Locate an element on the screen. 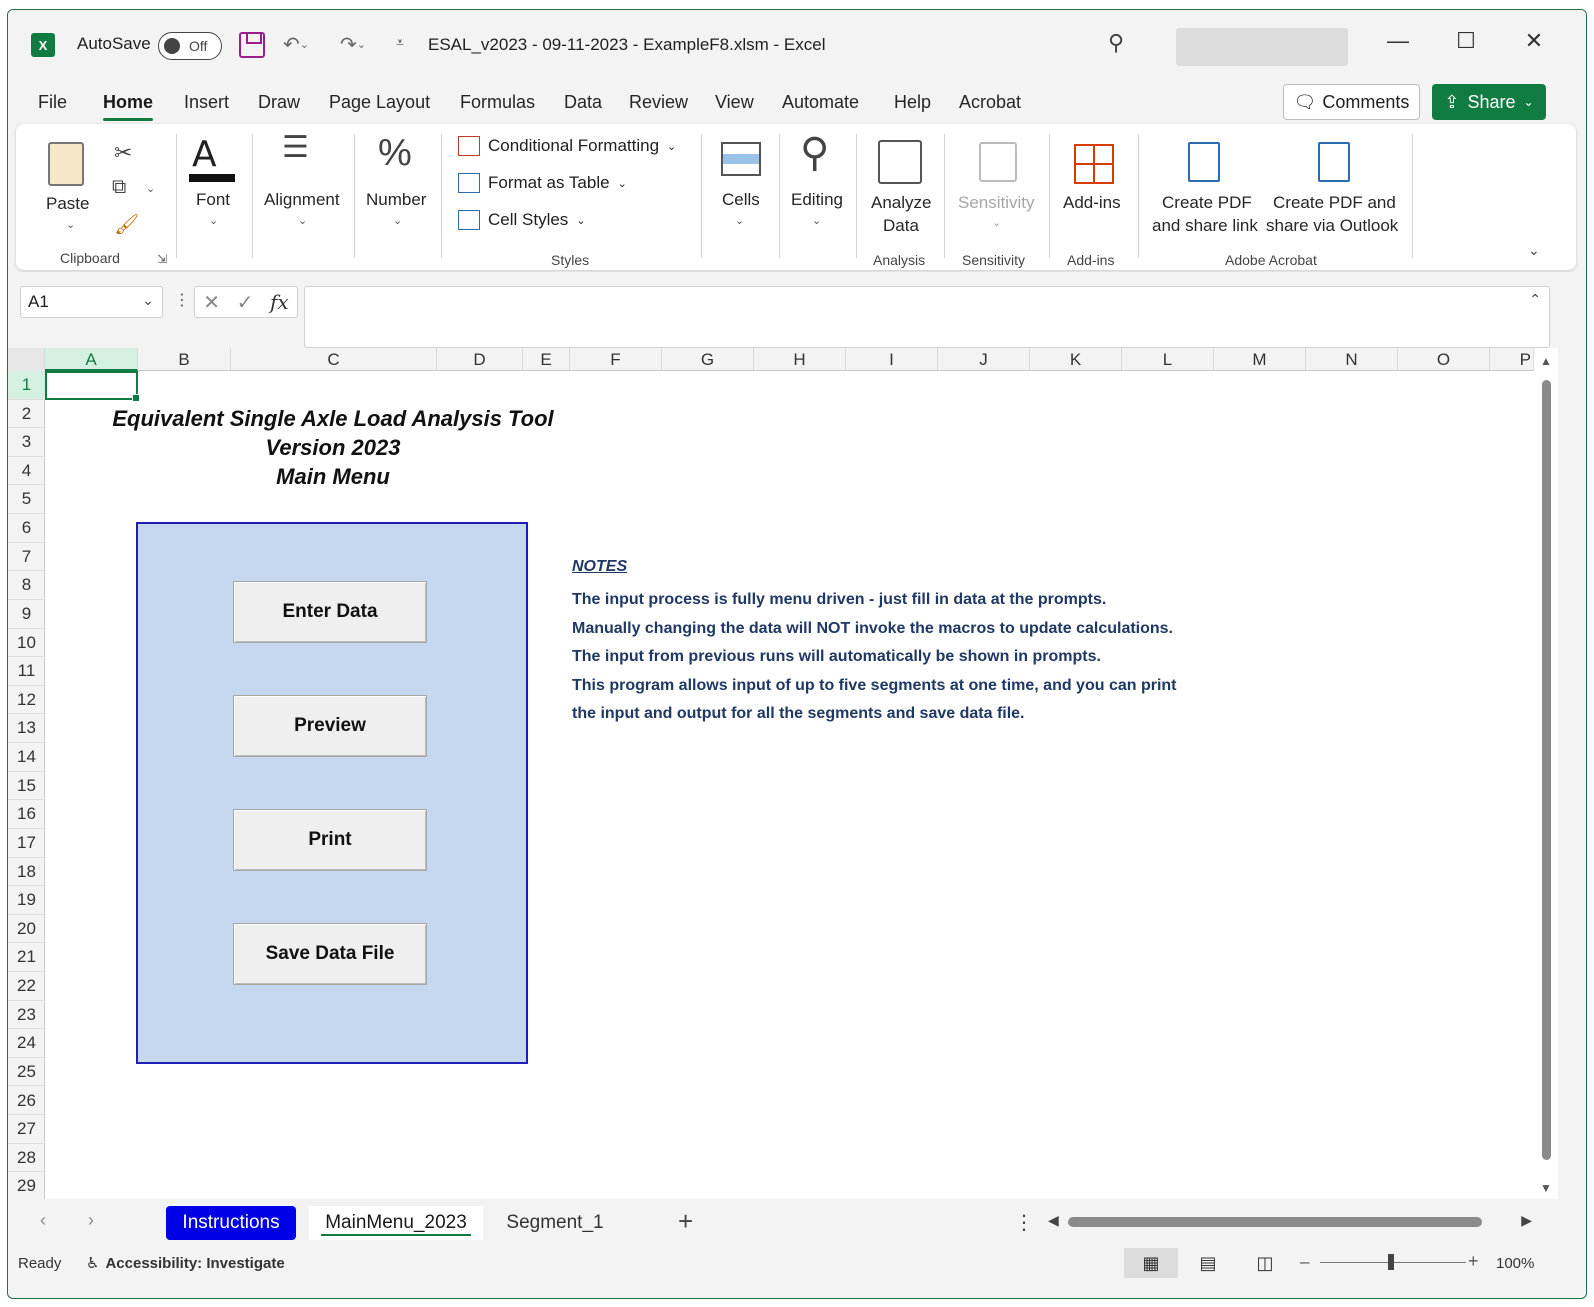  font-icon: A is located at coordinates (204, 154).